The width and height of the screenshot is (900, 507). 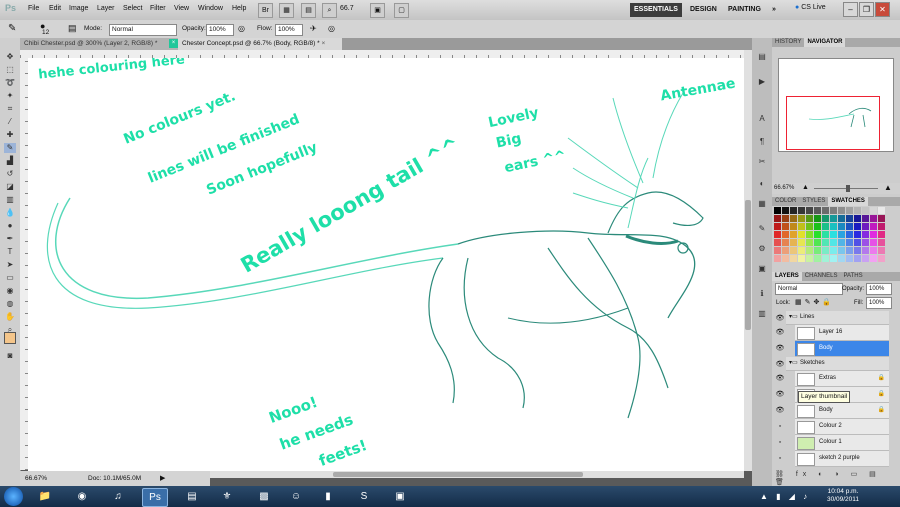 I want to click on skype-icon: S, so click(x=364, y=496).